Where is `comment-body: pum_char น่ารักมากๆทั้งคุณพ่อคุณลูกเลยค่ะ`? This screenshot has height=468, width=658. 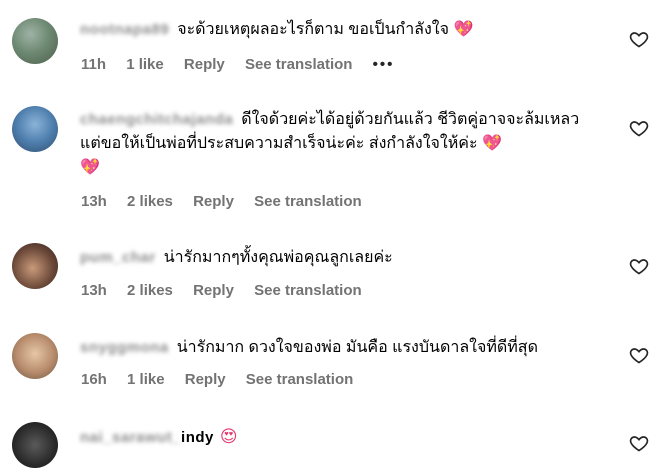
comment-body: pum_char น่ารักมากๆทั้งคุณพ่อคุณลูกเลยค่ะ is located at coordinates (342, 258).